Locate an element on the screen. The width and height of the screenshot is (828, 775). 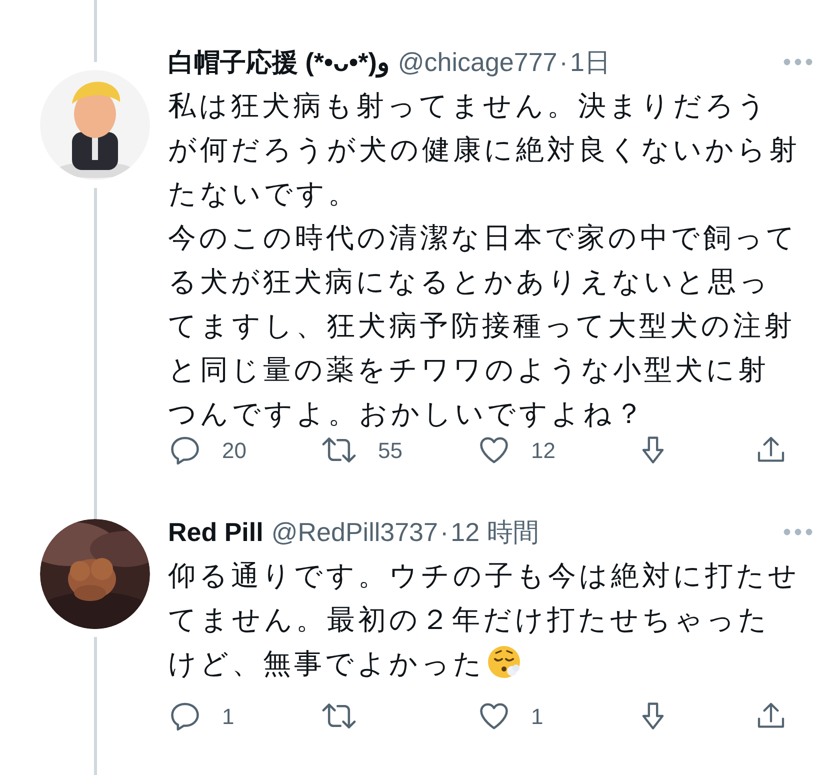
display-name: Red Pill is located at coordinates (216, 532).